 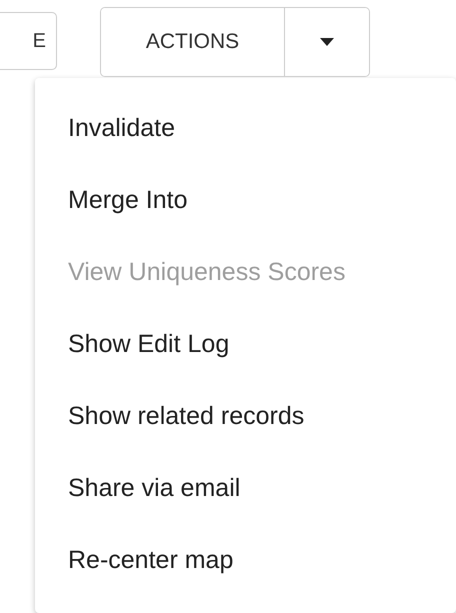 I want to click on menu-item: Show Edit Log, so click(x=245, y=344).